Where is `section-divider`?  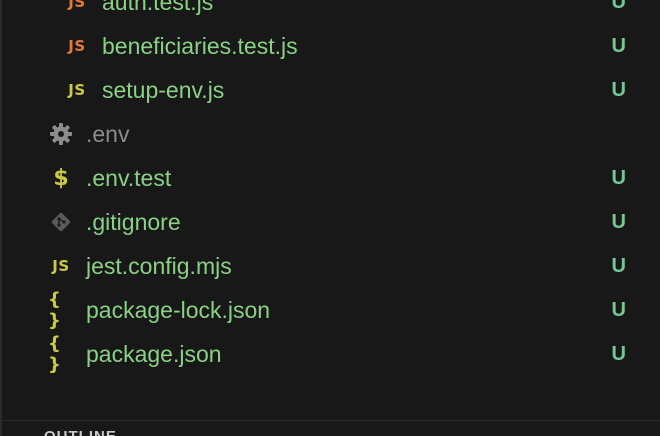 section-divider is located at coordinates (330, 420).